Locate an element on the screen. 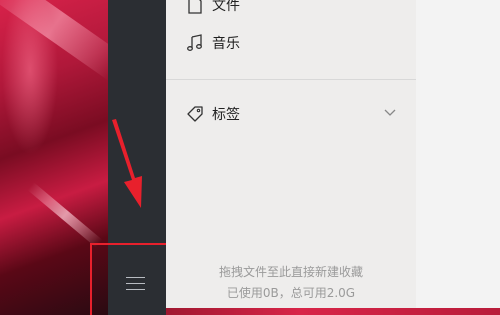  annotation-arrow-icon is located at coordinates (127, 163).